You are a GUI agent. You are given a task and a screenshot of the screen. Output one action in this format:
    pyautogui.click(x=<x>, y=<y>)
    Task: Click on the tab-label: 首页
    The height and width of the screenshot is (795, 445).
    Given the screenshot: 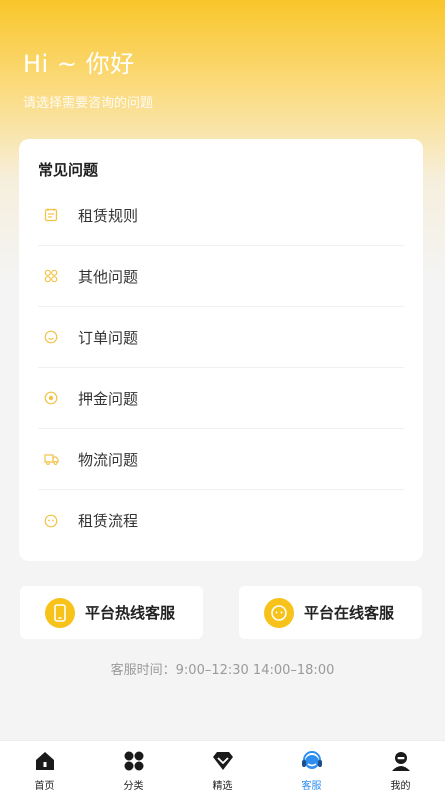 What is the action you would take?
    pyautogui.click(x=44, y=786)
    